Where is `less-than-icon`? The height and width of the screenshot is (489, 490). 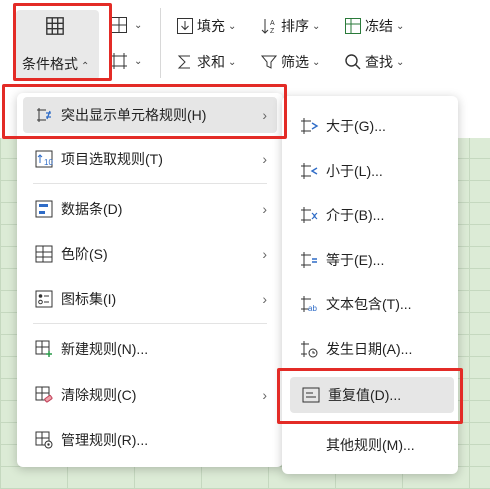
less-than-icon is located at coordinates (309, 171).